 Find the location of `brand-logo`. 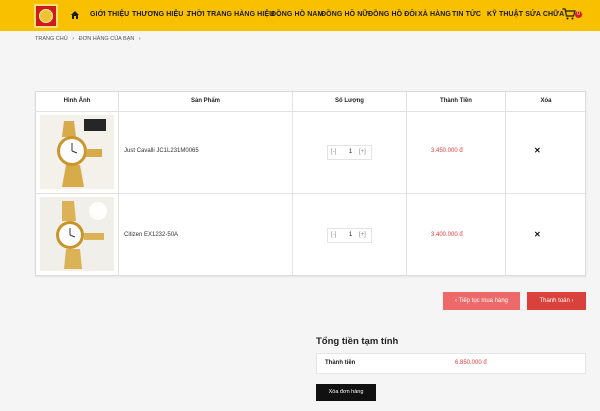

brand-logo is located at coordinates (46, 16).